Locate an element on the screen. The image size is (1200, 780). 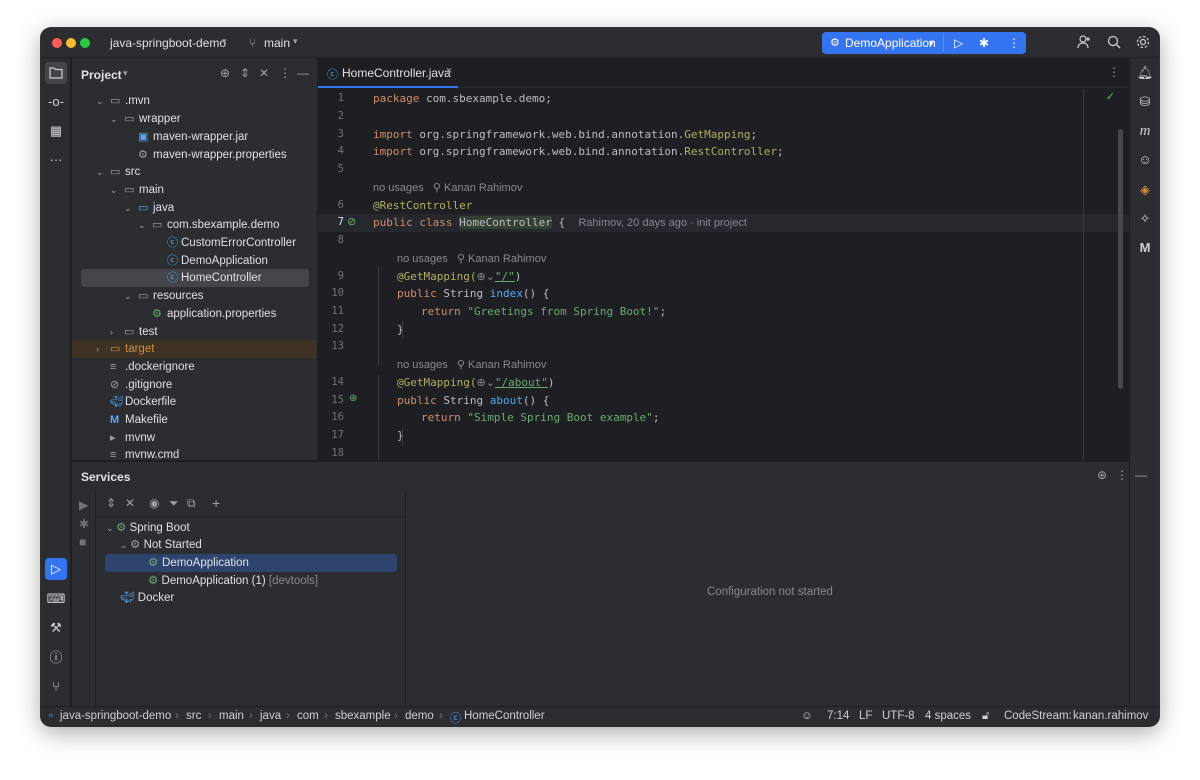
service-item: ⚙ DemoApplication (1) [devtools] is located at coordinates (233, 581).